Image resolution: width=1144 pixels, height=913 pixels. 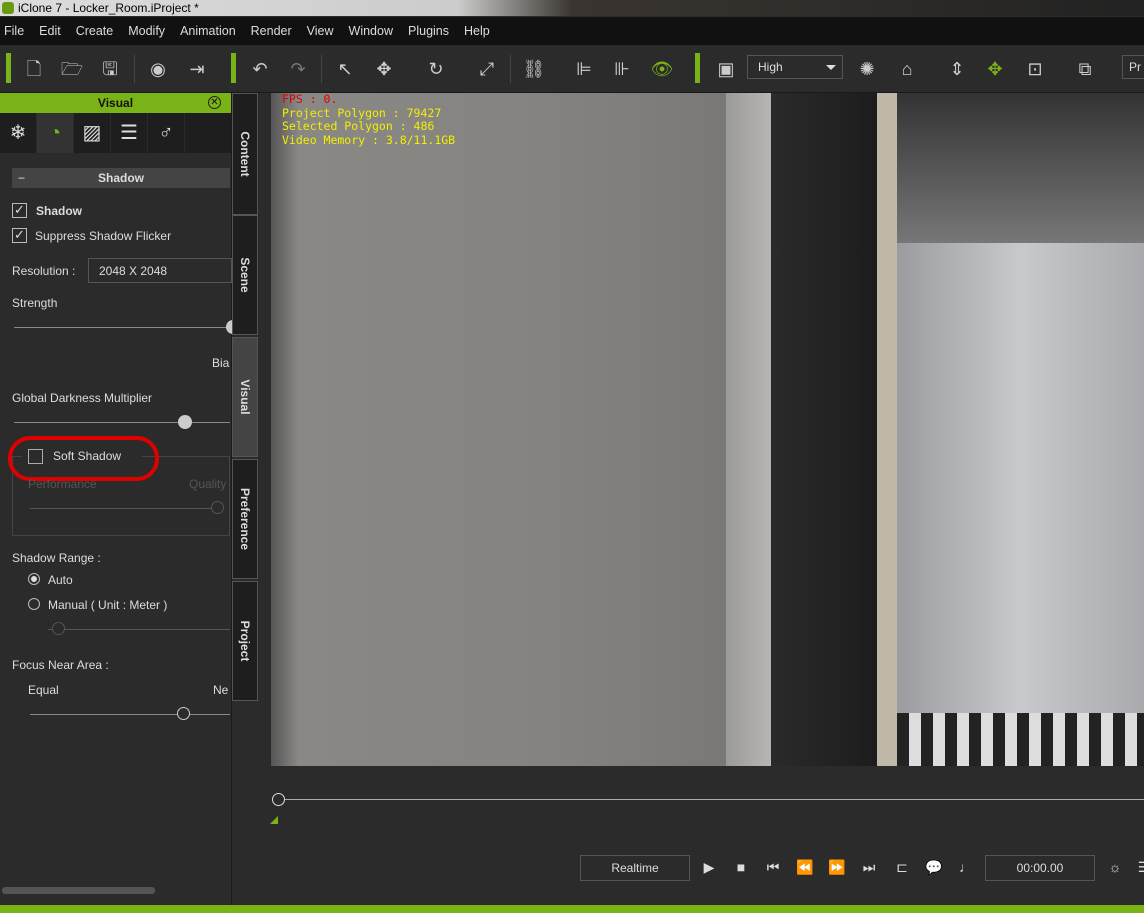 What do you see at coordinates (185, 422) in the screenshot?
I see `darkness-slider-handle` at bounding box center [185, 422].